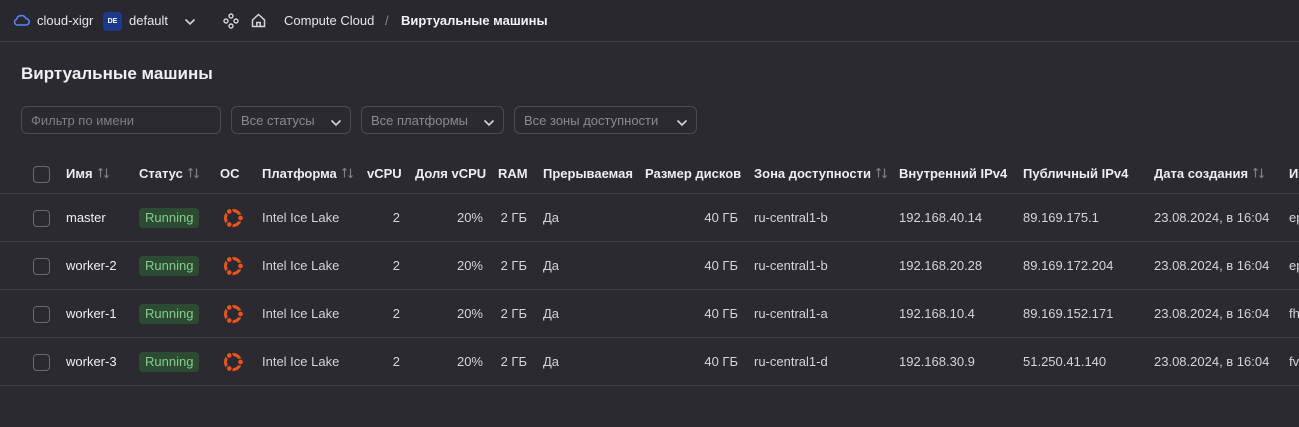 This screenshot has width=1299, height=427. I want to click on cloud-icon, so click(21, 21).